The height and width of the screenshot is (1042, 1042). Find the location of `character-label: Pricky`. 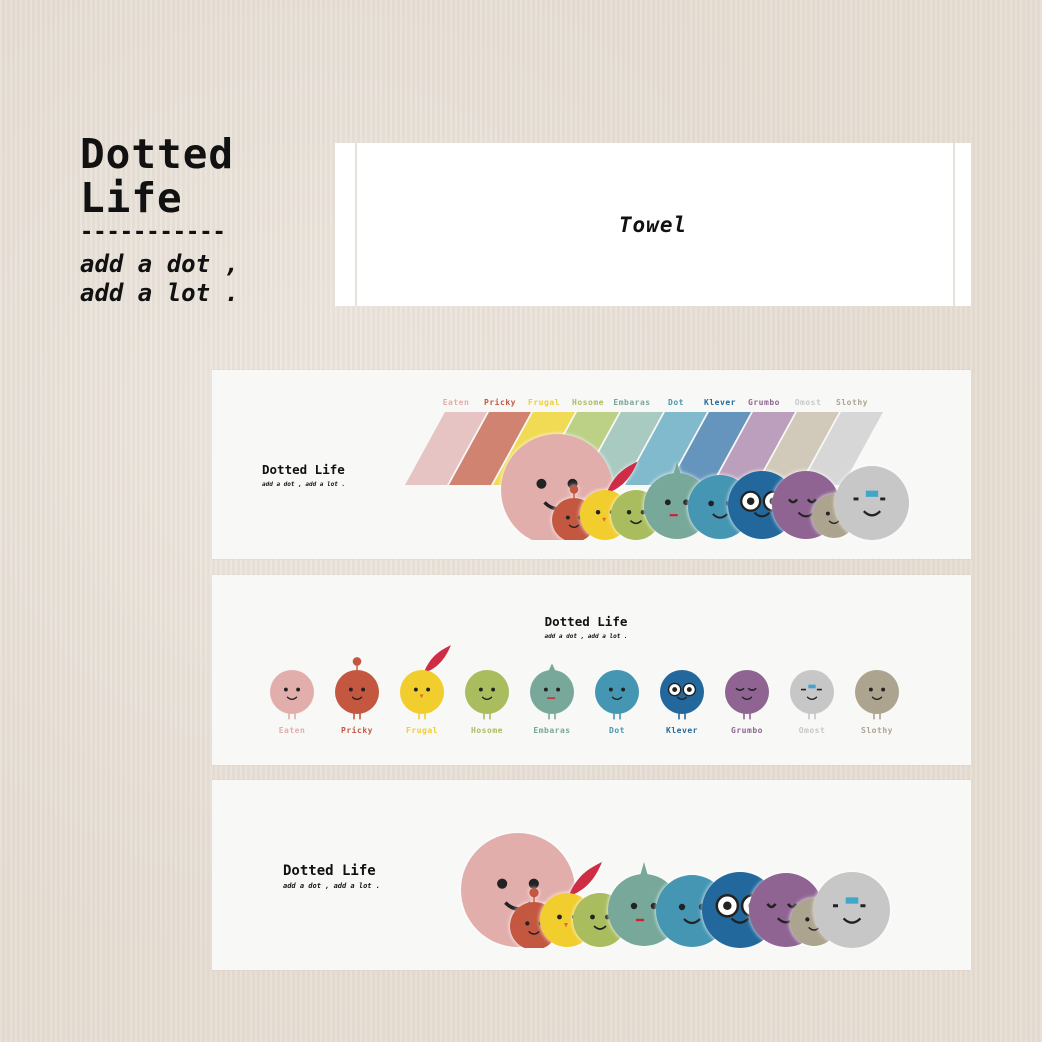

character-label: Pricky is located at coordinates (357, 730).